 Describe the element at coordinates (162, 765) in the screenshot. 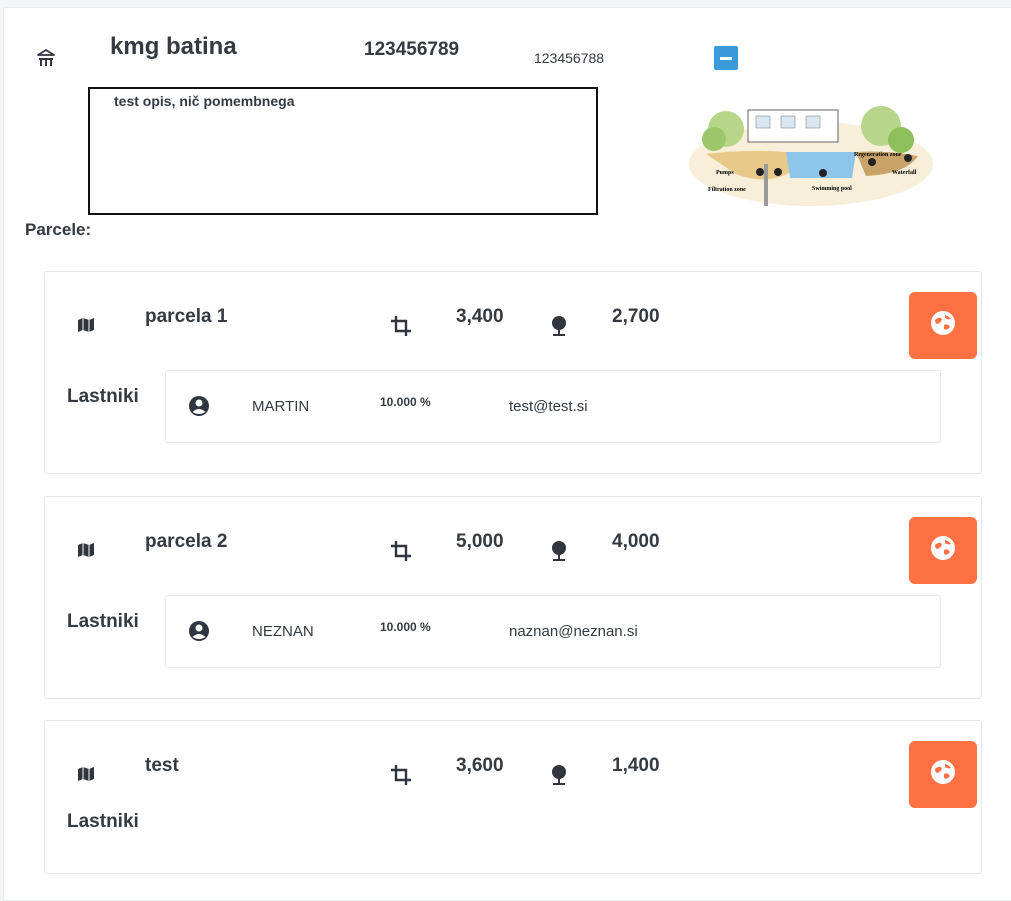

I see `parcel-name: test` at that location.